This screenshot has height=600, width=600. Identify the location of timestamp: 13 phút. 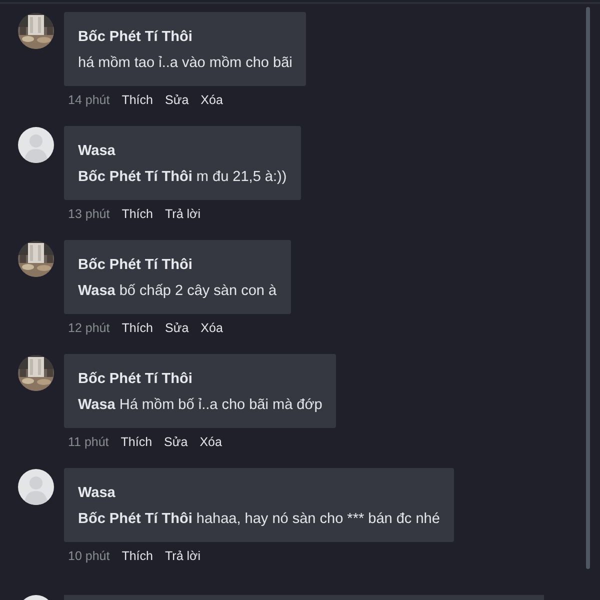
(89, 214).